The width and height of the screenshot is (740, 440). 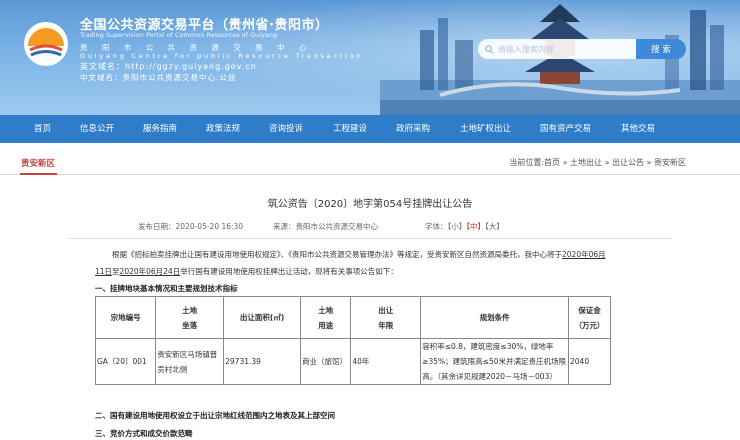 What do you see at coordinates (494, 226) in the screenshot?
I see `font-large-button: 【大】` at bounding box center [494, 226].